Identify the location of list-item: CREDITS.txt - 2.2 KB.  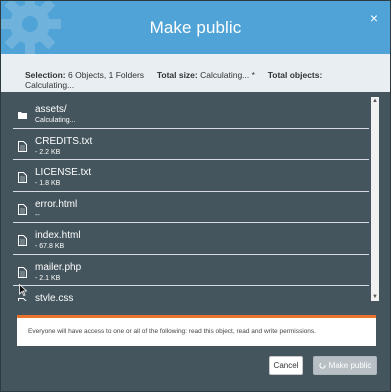
(191, 144).